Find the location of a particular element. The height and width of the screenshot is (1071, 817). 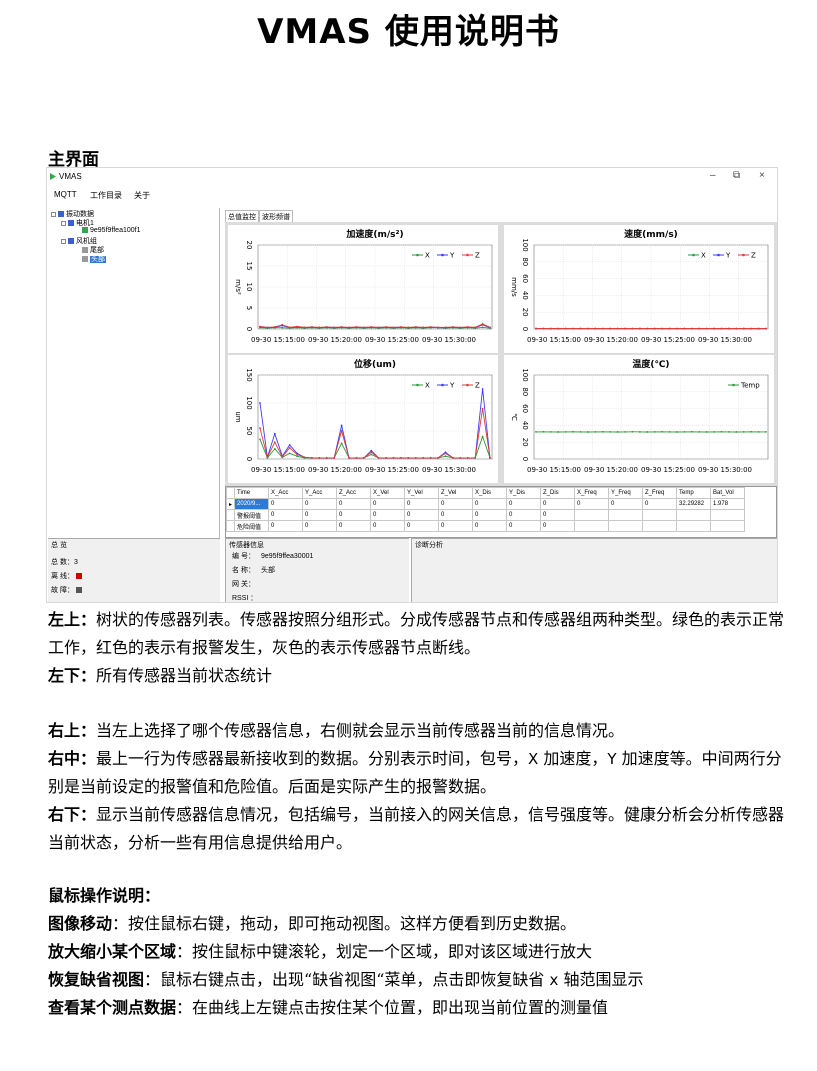

restore-button: ⧉ is located at coordinates (736, 175).